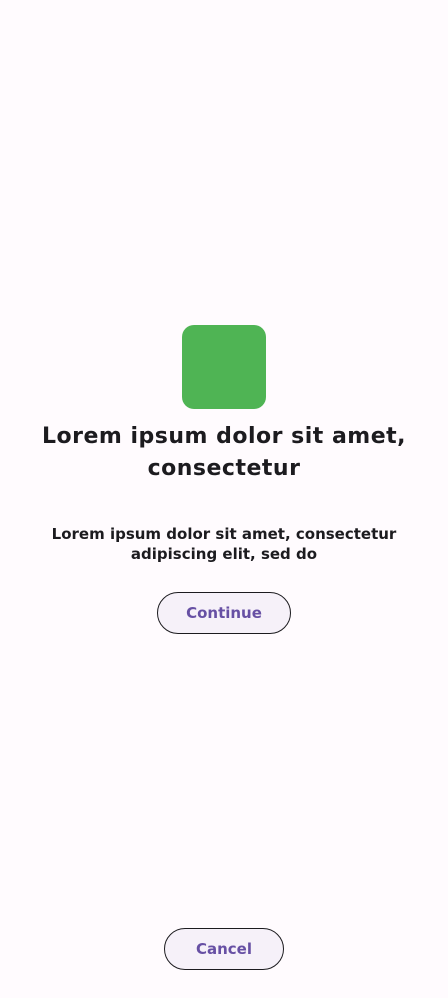 This screenshot has width=448, height=998. What do you see at coordinates (224, 949) in the screenshot?
I see `cancel-button: Cancel` at bounding box center [224, 949].